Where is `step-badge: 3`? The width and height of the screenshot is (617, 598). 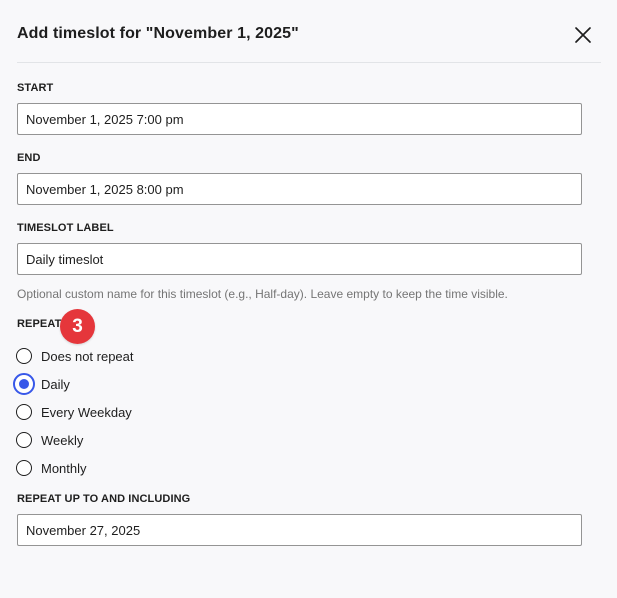 step-badge: 3 is located at coordinates (77, 326).